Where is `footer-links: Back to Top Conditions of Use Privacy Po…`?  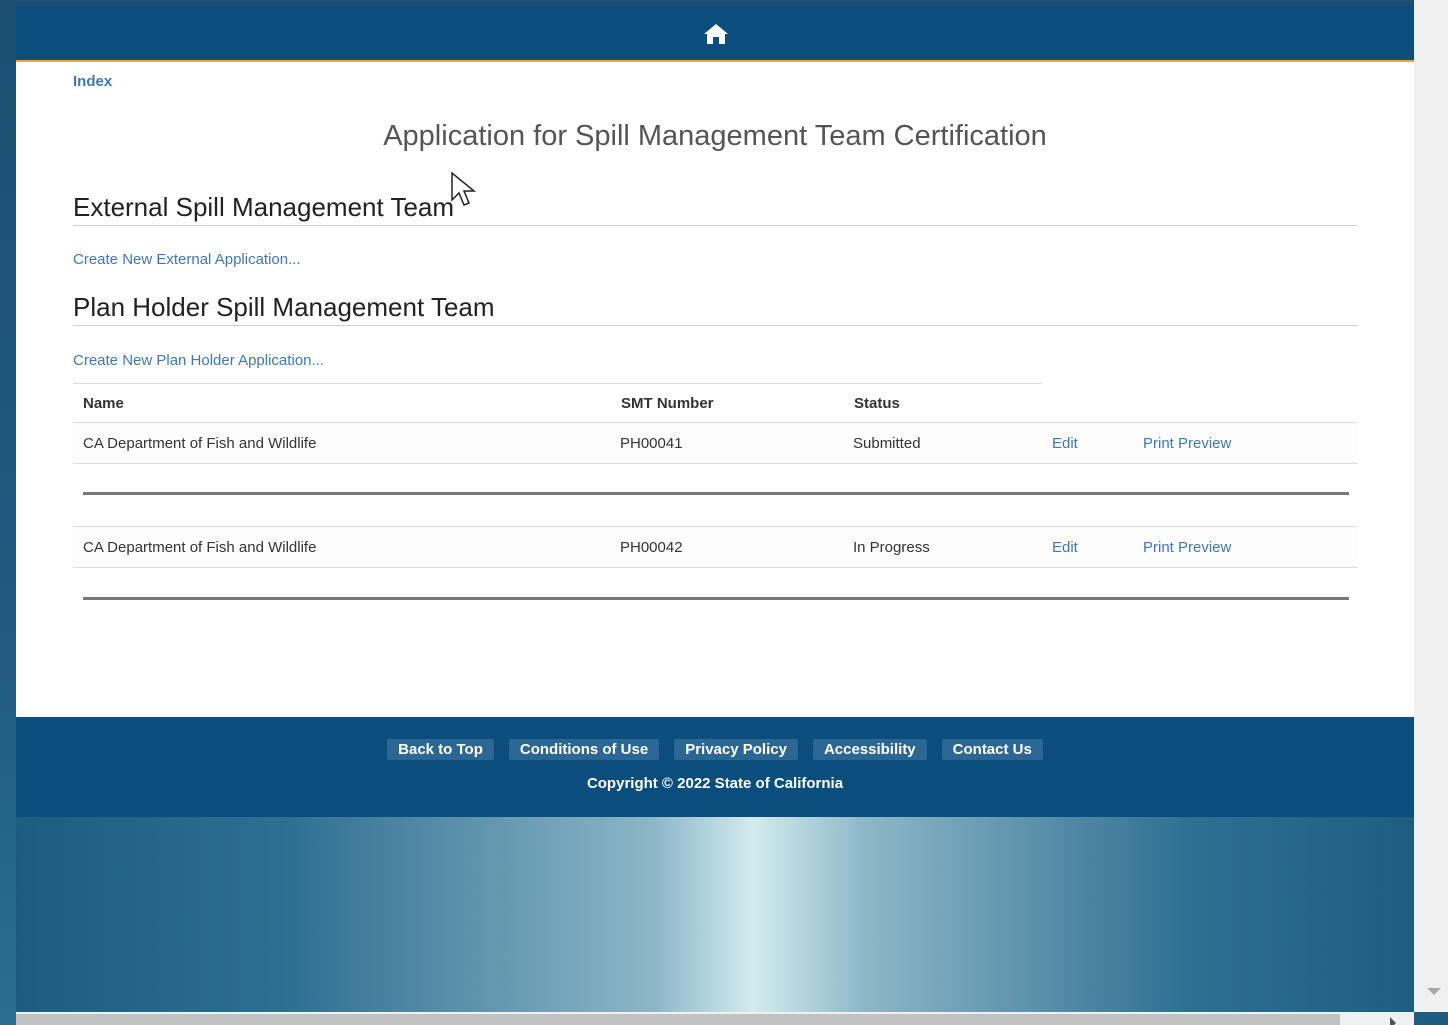 footer-links: Back to Top Conditions of Use Privacy Po… is located at coordinates (715, 749).